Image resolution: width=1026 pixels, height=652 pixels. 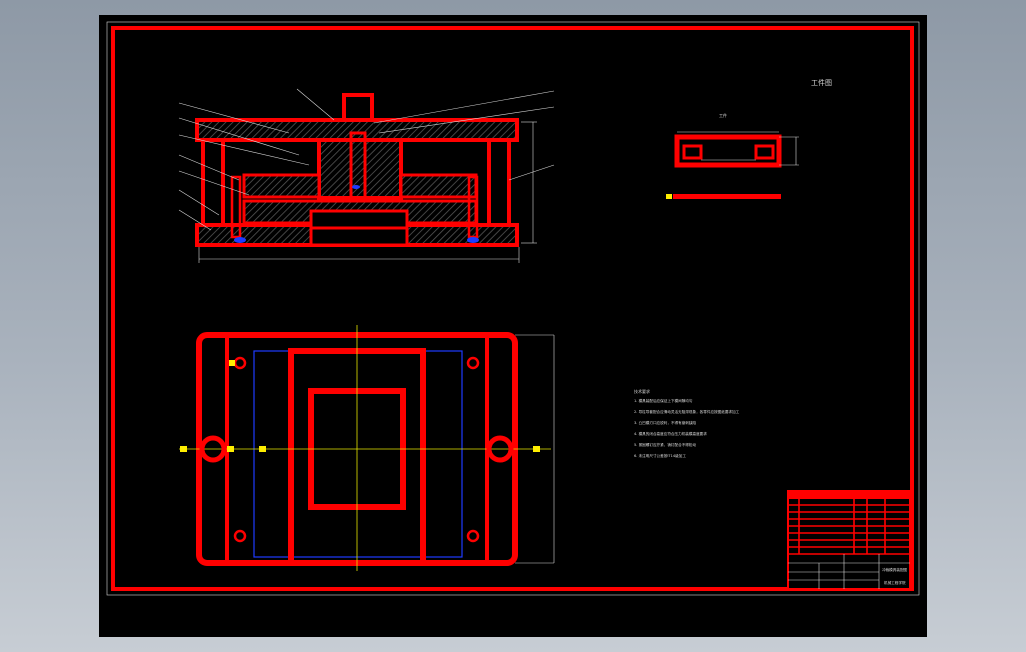 I want to click on workpiece-view: 工件, so click(x=732, y=155).